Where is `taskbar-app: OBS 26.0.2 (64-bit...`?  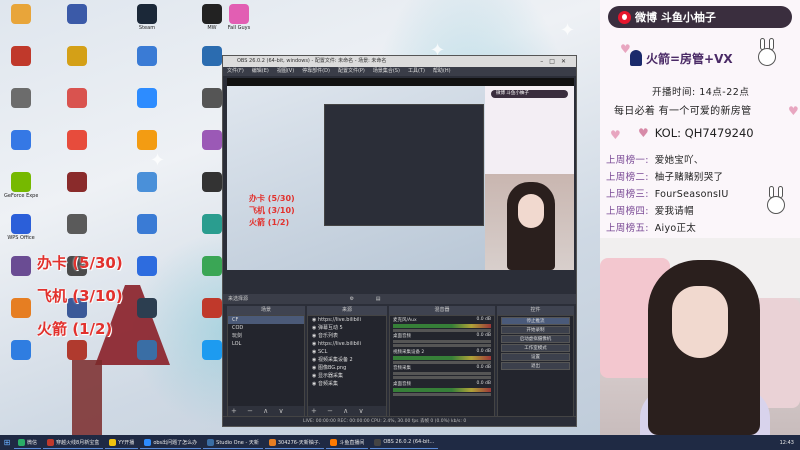 taskbar-app: OBS 26.0.2 (64-bit... is located at coordinates (404, 442).